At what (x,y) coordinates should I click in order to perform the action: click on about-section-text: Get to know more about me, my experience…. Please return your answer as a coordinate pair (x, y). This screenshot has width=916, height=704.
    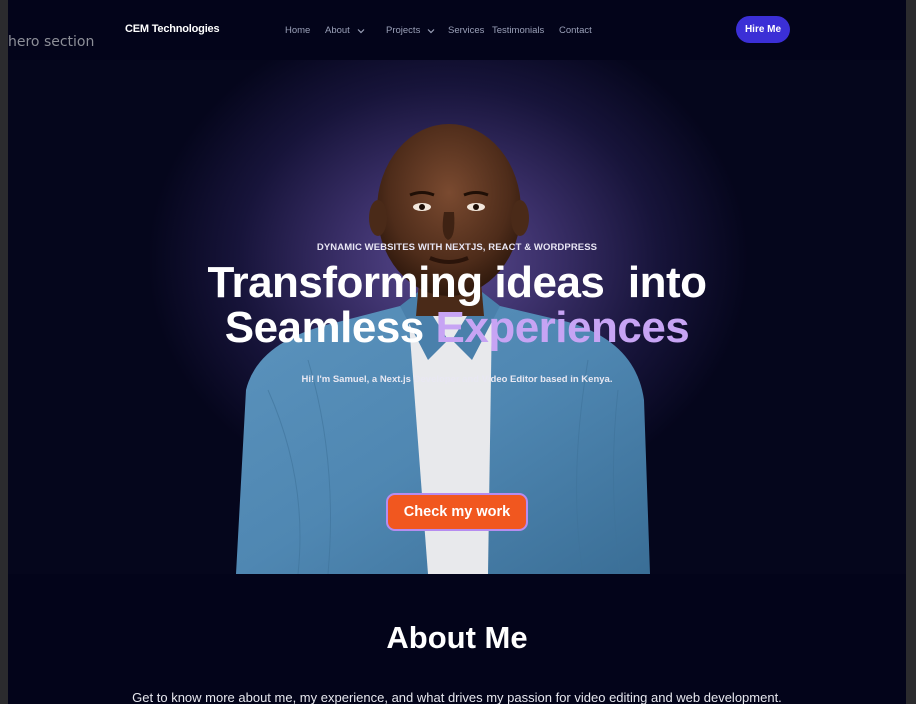
    Looking at the image, I should click on (457, 697).